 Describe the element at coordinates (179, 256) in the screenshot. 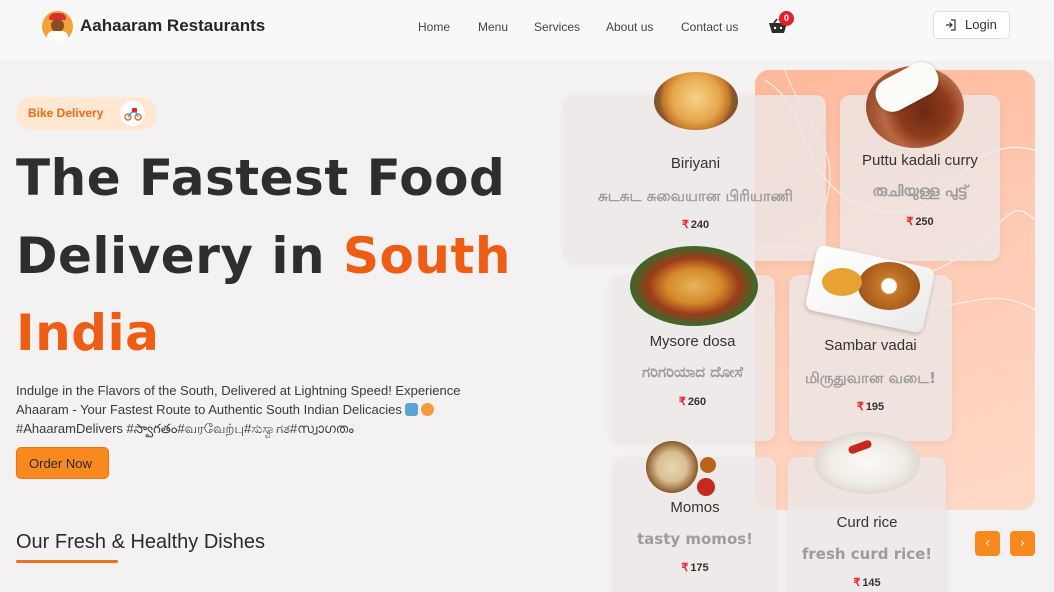

I see `headline-line-2-text: Delivery in` at that location.